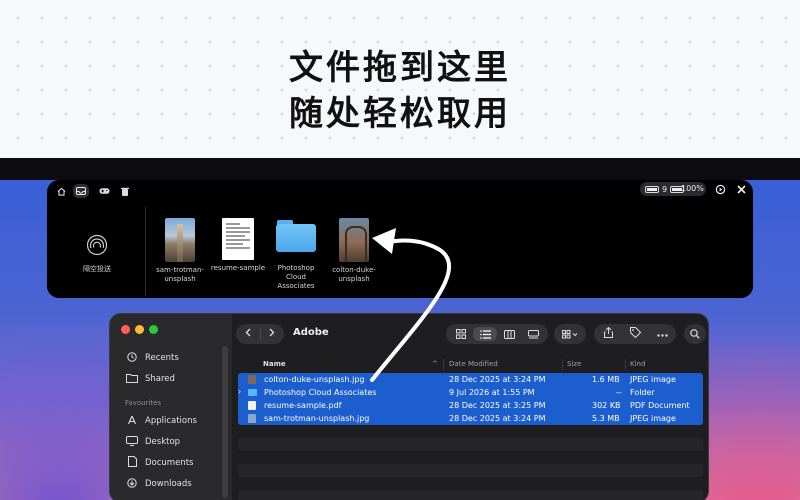 This screenshot has height=500, width=800. Describe the element at coordinates (274, 364) in the screenshot. I see `column-header-name: Name` at that location.